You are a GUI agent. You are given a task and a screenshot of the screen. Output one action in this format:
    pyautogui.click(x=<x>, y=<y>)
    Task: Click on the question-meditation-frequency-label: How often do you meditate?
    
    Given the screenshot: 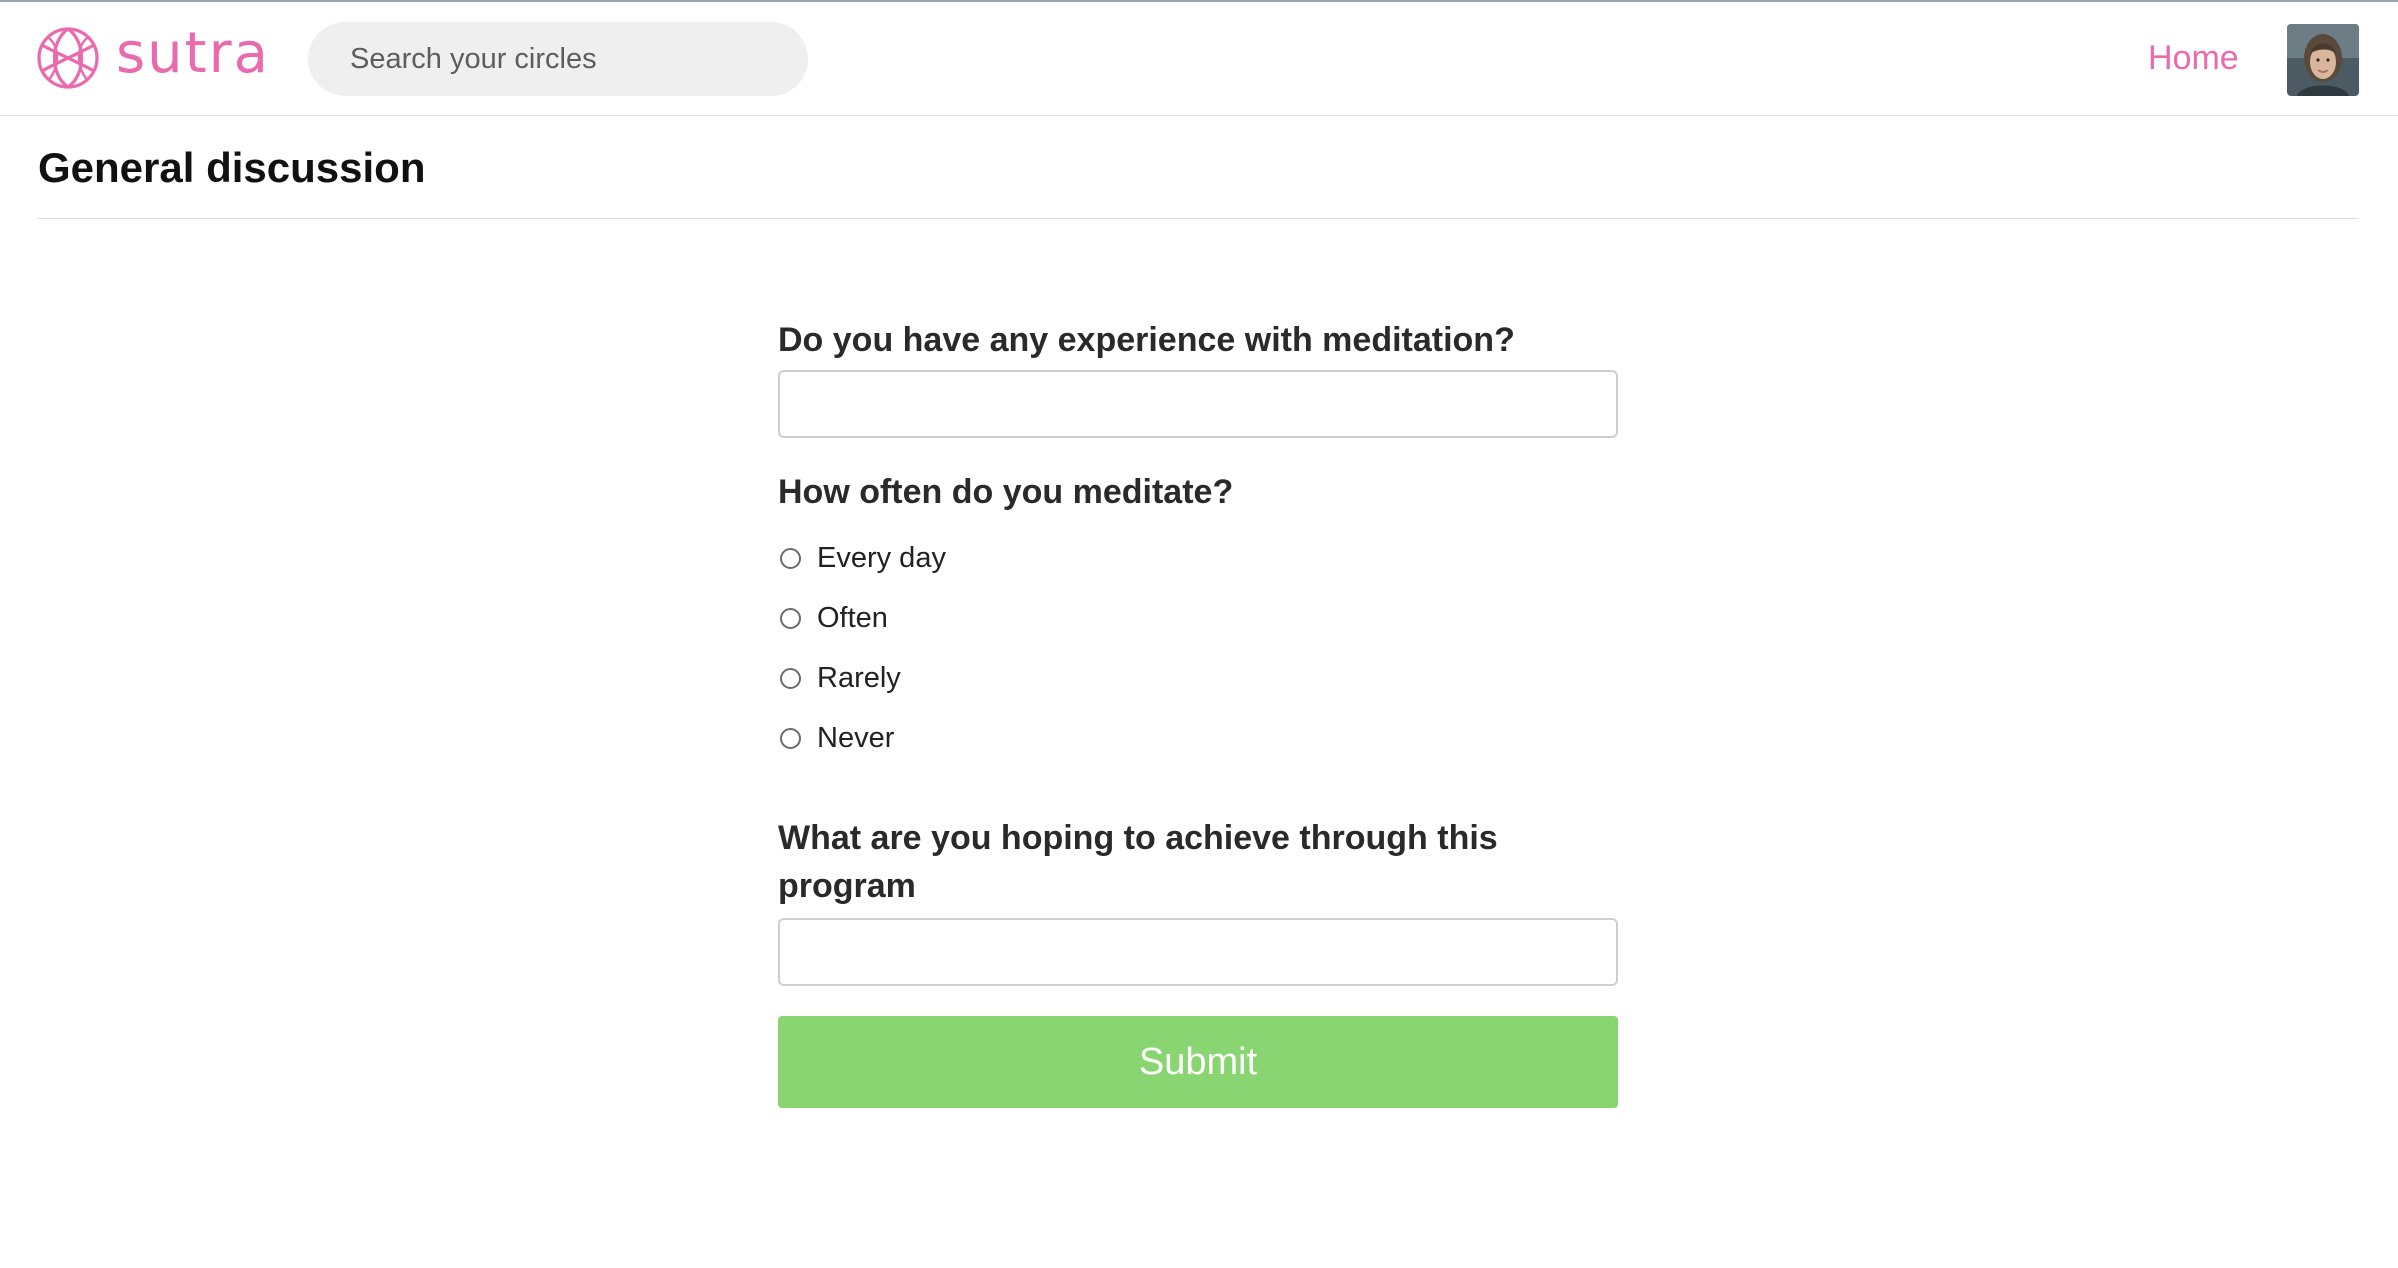 What is the action you would take?
    pyautogui.click(x=1006, y=492)
    